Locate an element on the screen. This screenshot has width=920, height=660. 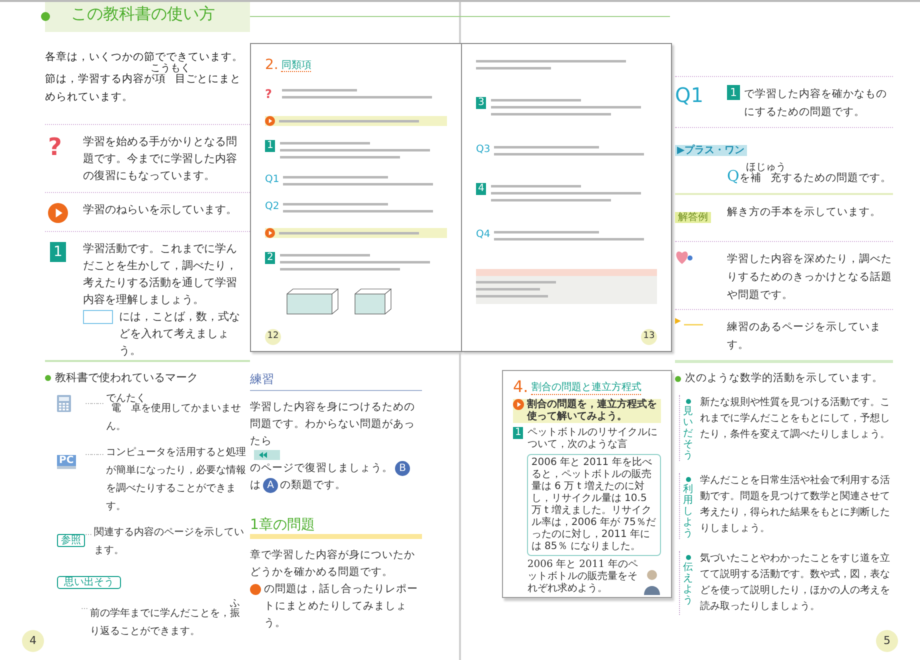
problem-text: ペットボトルのリサイクルについて，次のような言 is located at coordinates (592, 439).